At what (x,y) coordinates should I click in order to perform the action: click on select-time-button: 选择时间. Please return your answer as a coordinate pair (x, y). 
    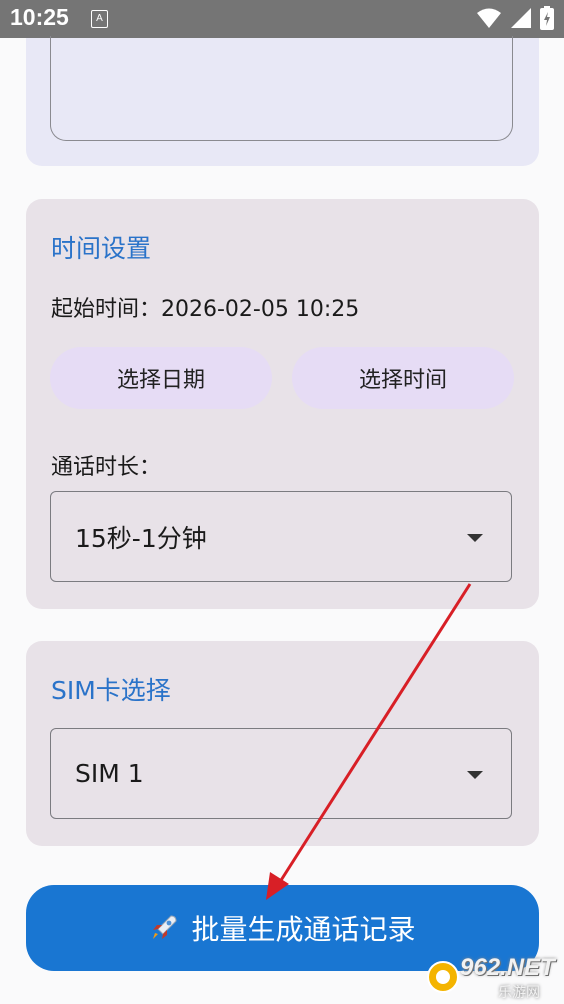
    Looking at the image, I should click on (403, 378).